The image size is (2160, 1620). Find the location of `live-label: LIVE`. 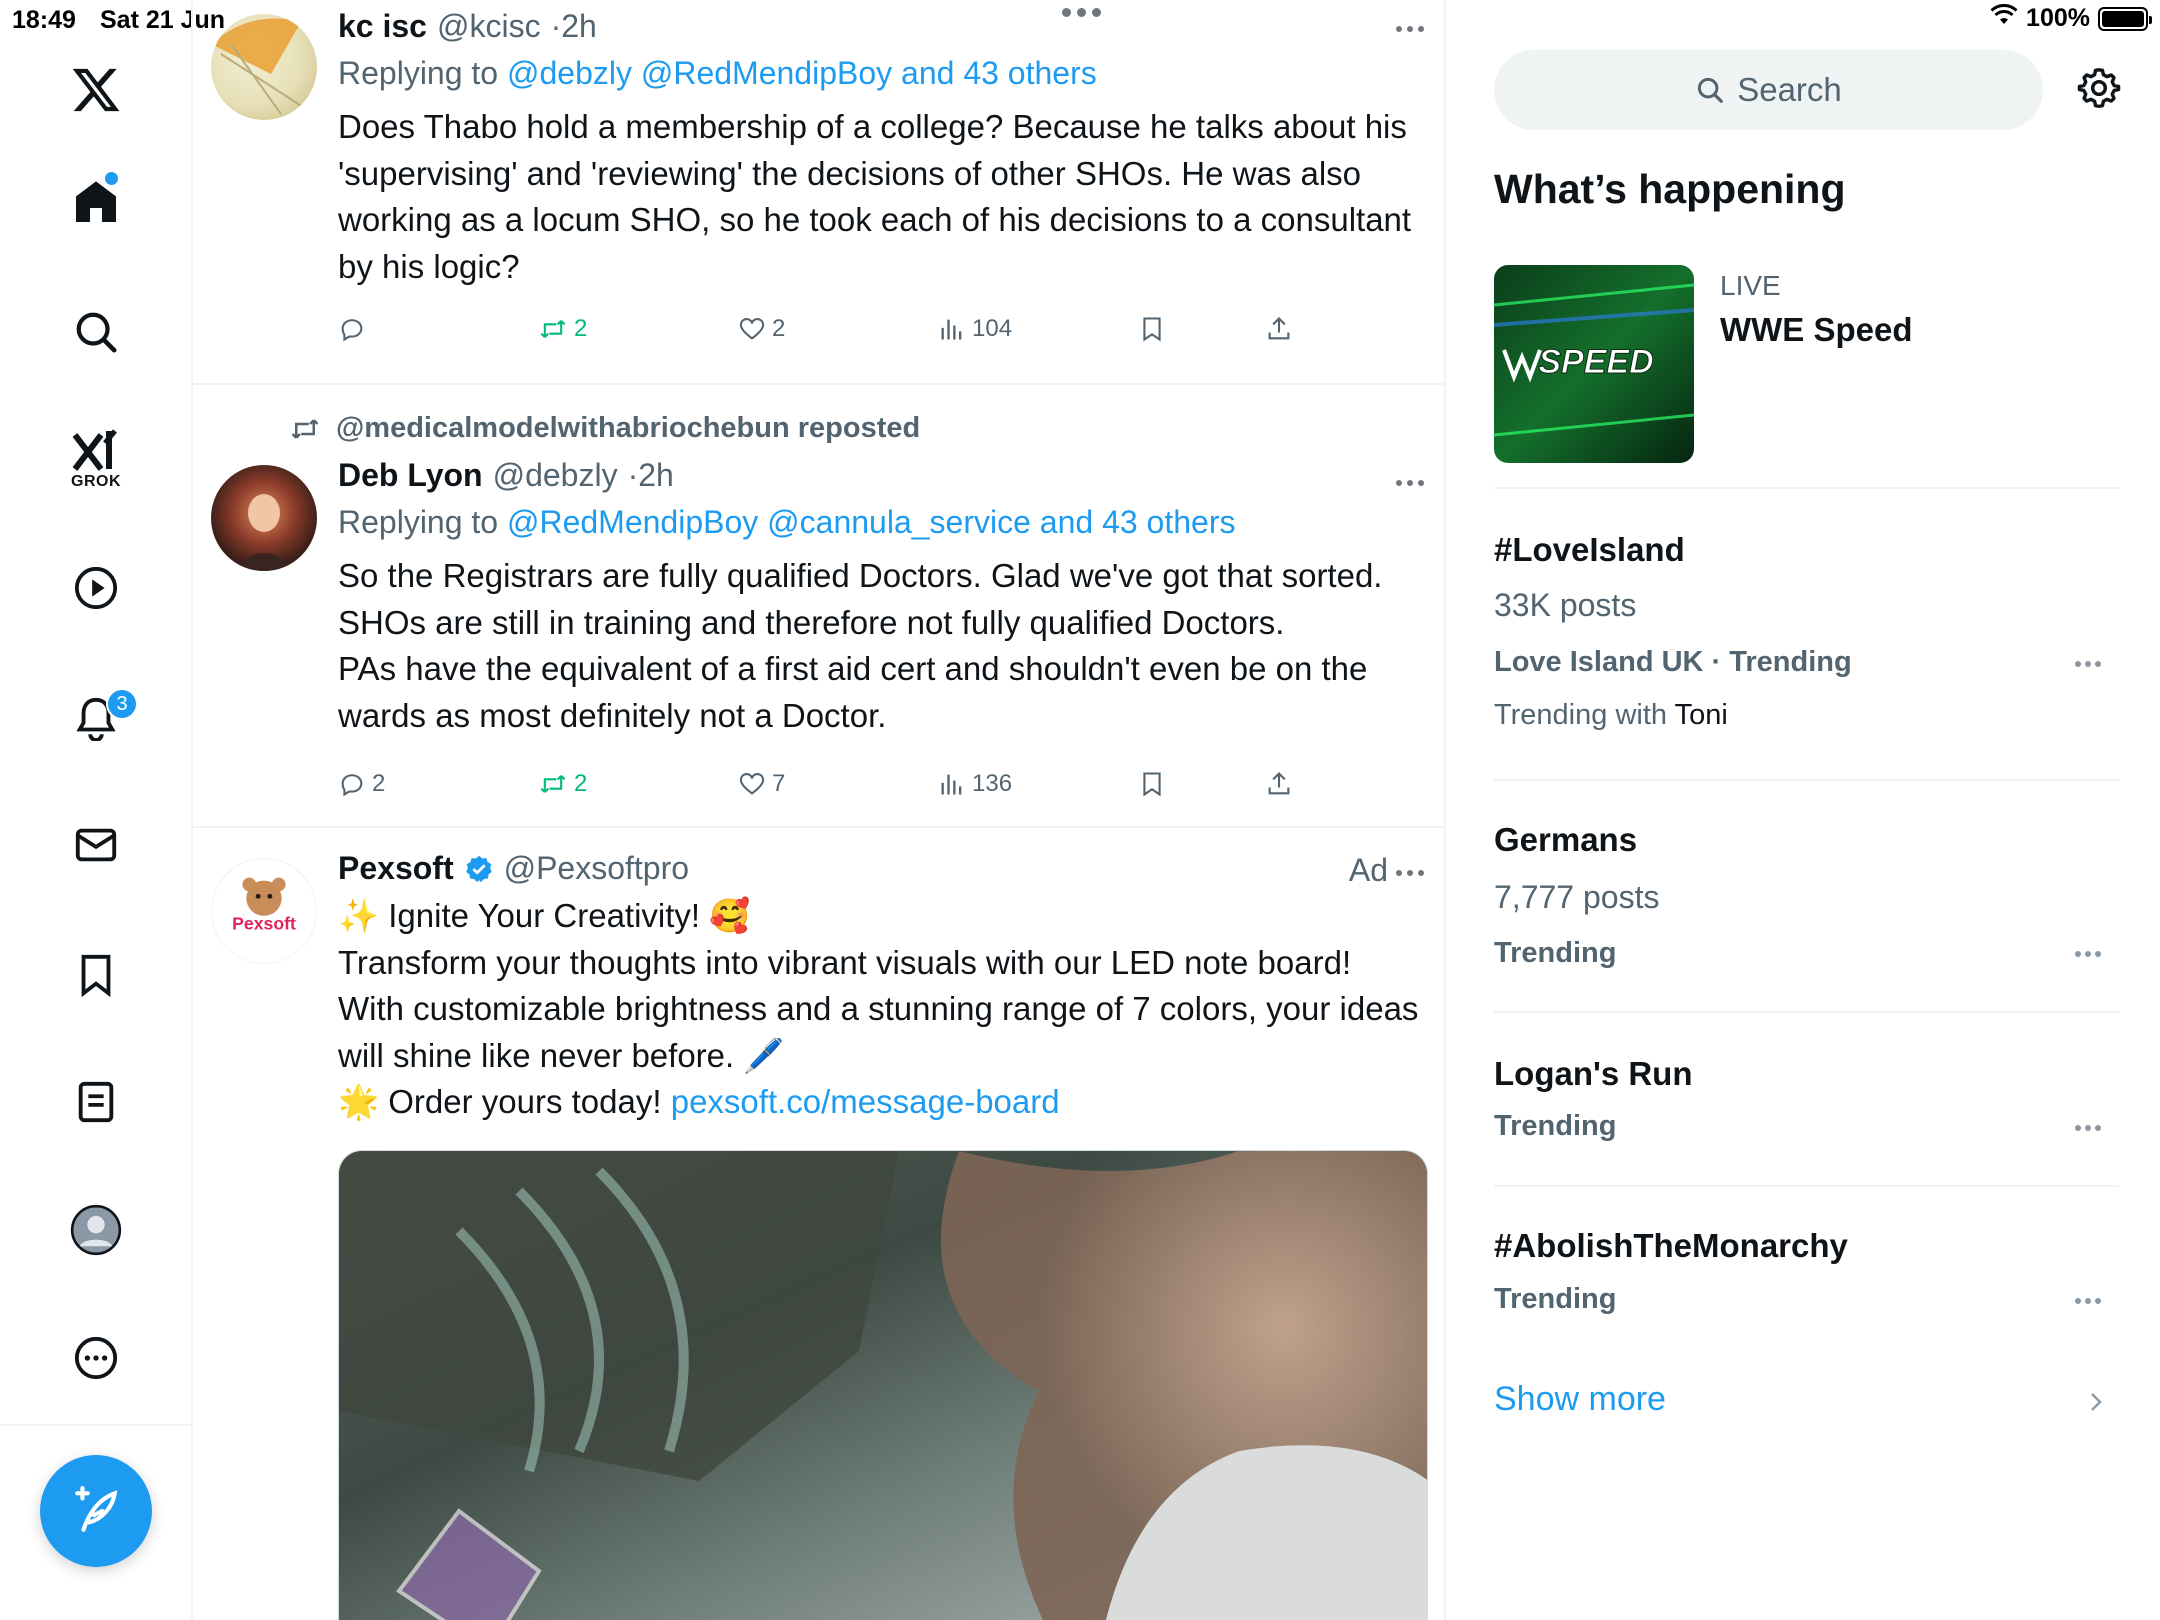

live-label: LIVE is located at coordinates (1750, 285).